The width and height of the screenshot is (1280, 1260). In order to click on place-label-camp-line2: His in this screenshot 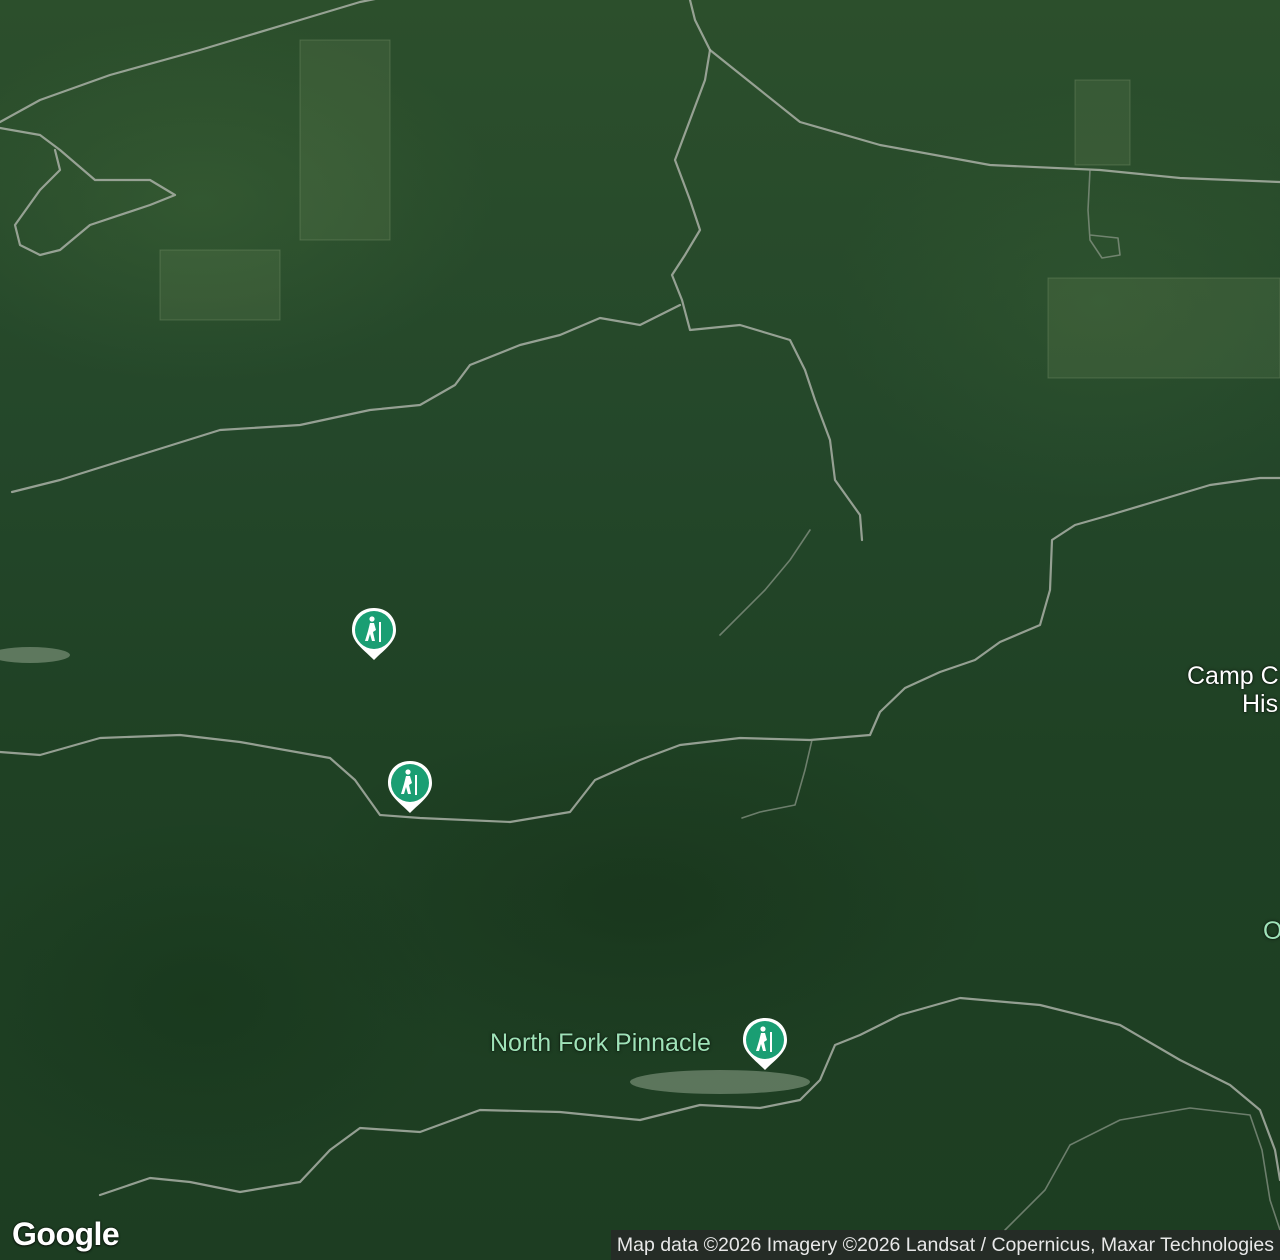, I will do `click(1260, 704)`.